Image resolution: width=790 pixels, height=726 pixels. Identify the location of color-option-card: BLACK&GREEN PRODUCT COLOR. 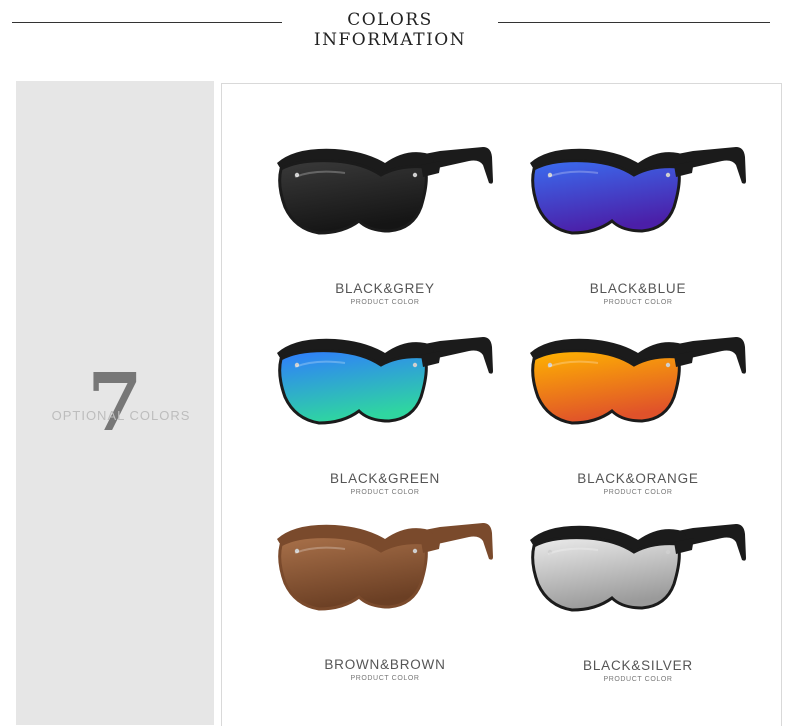
(385, 406).